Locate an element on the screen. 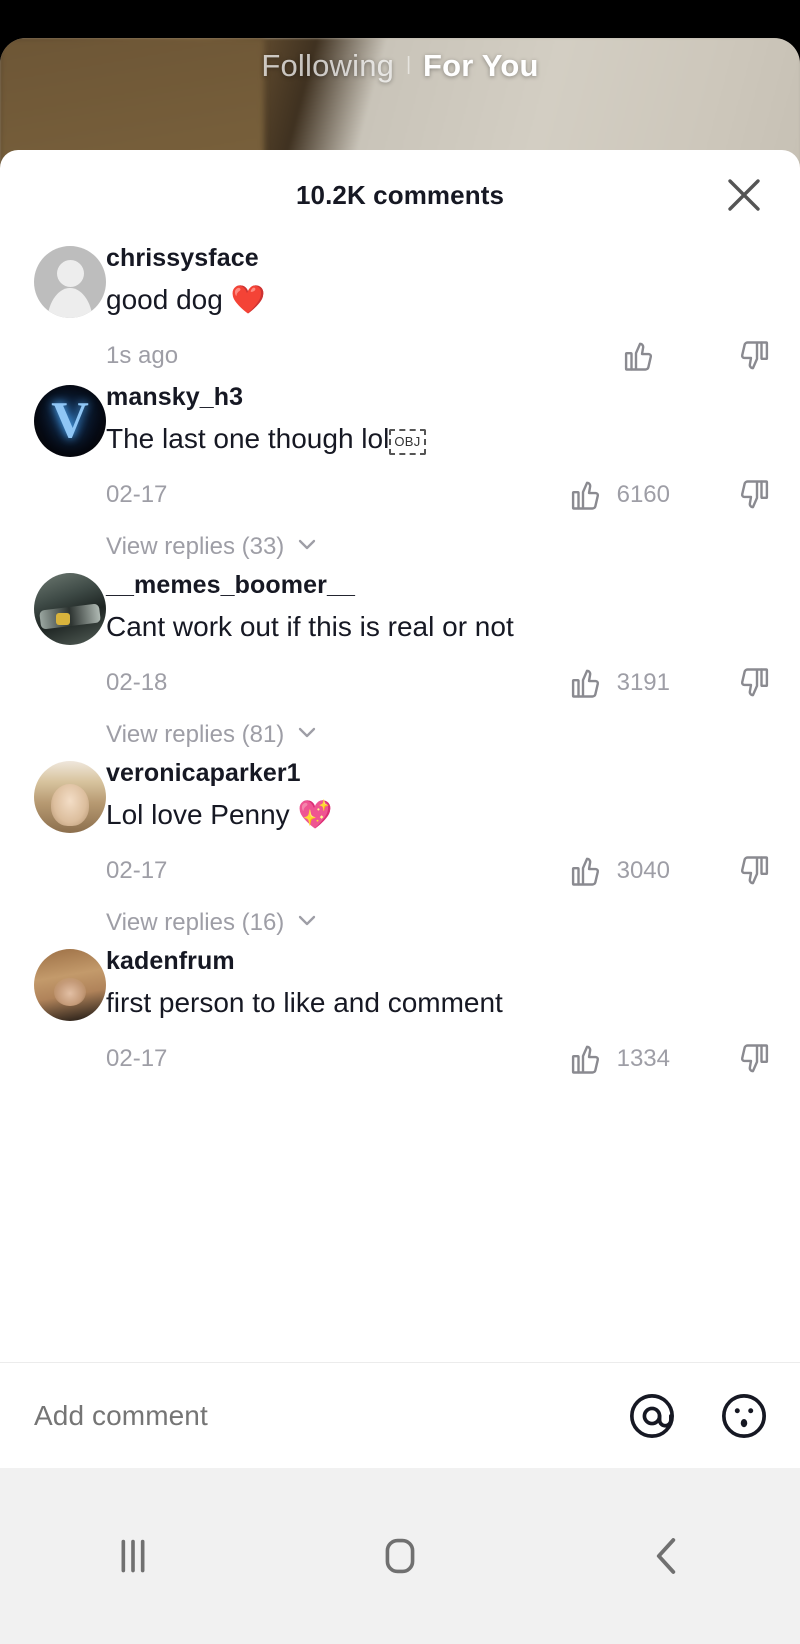 This screenshot has height=1644, width=800. comment-text: good dog ❤️ is located at coordinates (439, 299).